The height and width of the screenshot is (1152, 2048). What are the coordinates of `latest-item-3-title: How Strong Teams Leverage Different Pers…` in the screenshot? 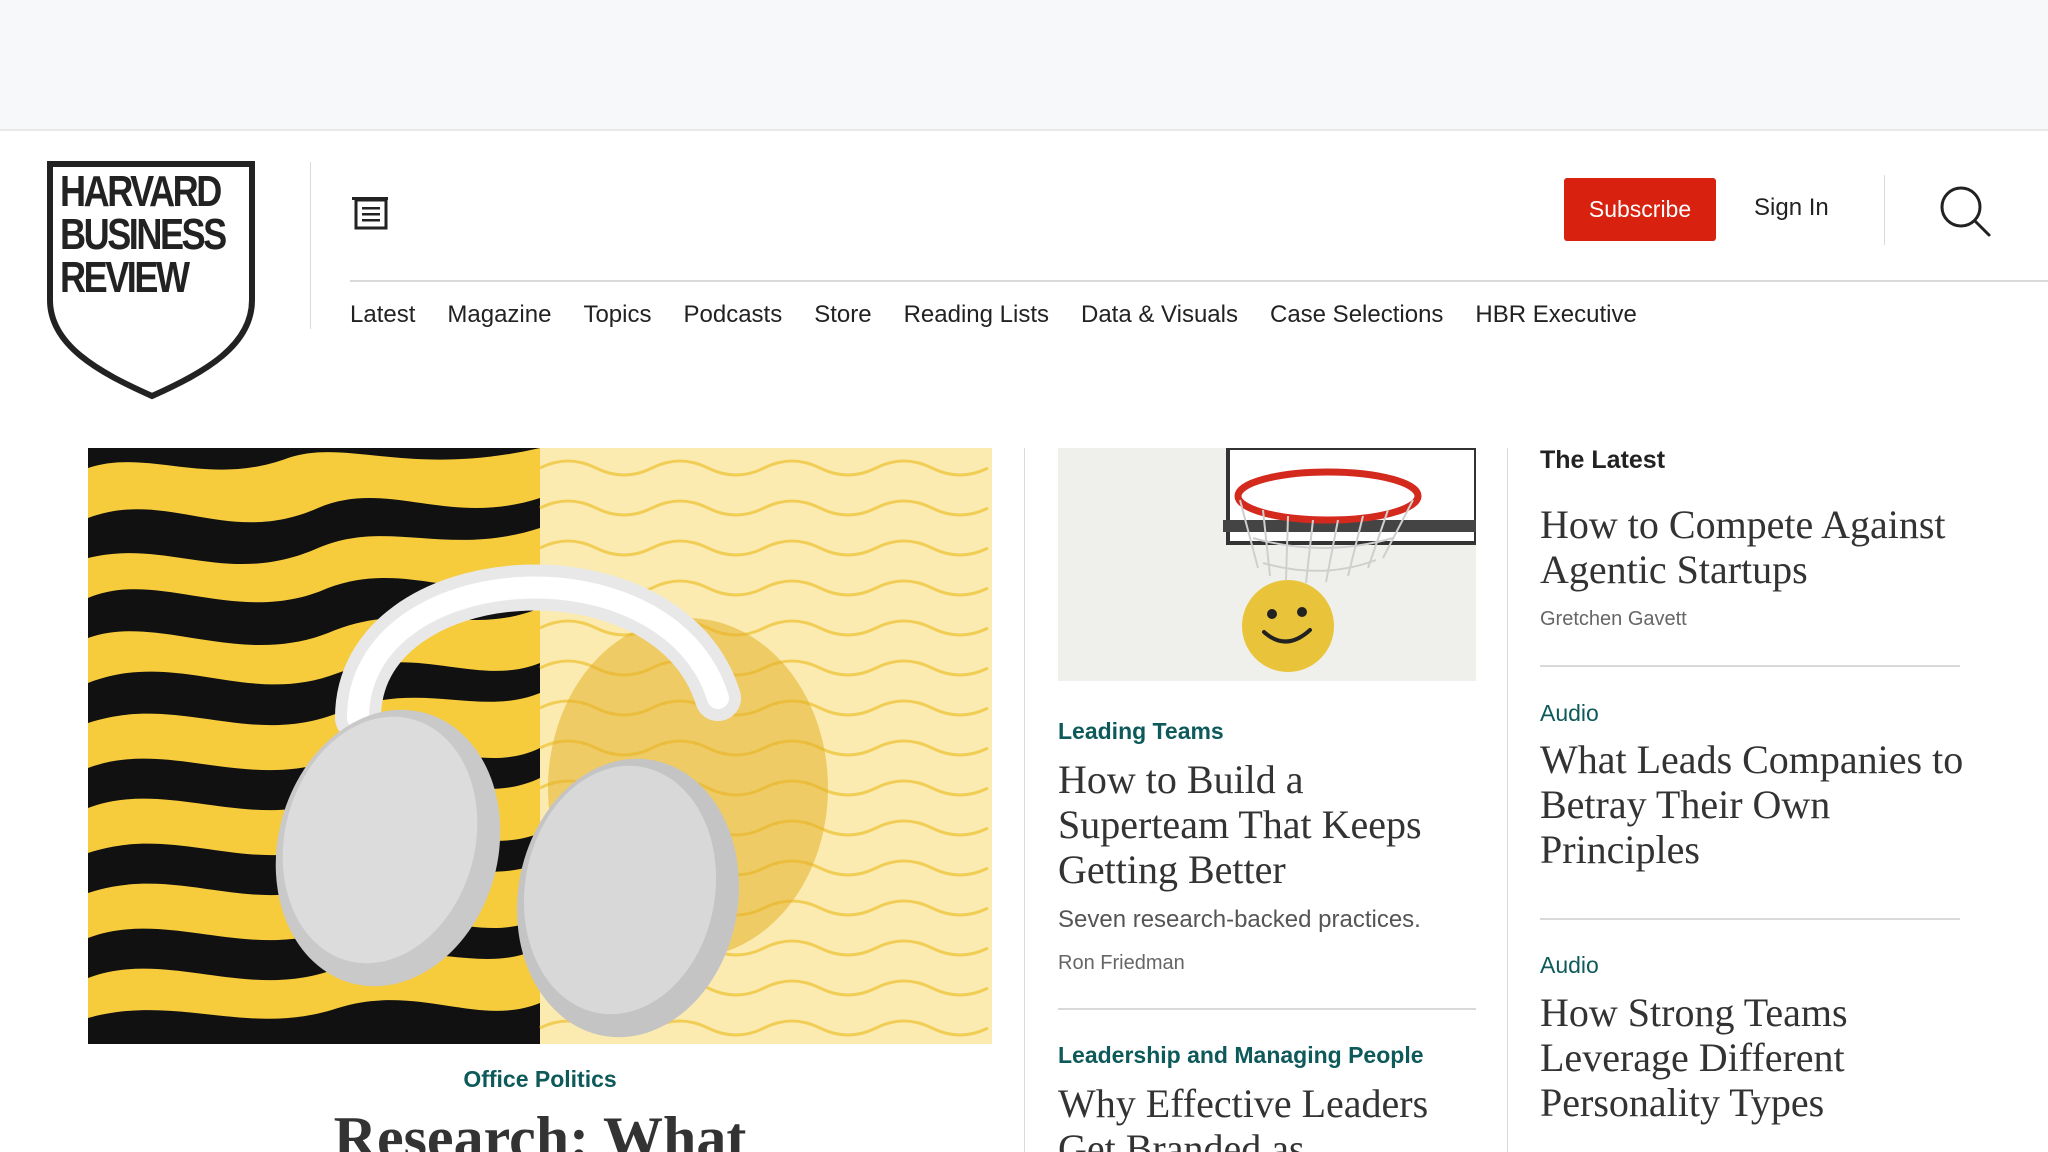 It's located at (1760, 1057).